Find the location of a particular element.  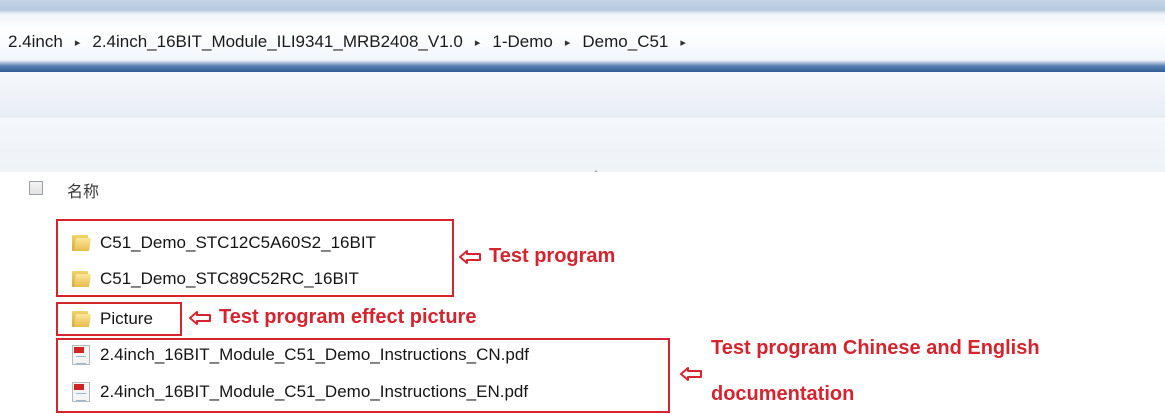

breadcrumb-item-demo-c51: Demo_C51 is located at coordinates (625, 42).